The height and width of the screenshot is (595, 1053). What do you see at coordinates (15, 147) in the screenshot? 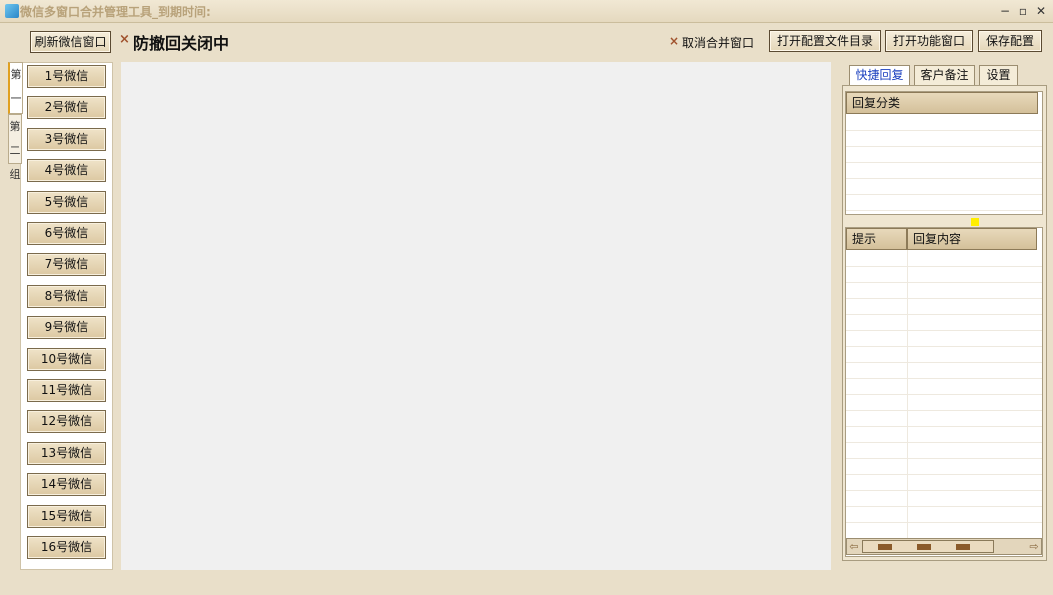
I see `group-tab-2: 第二组` at bounding box center [15, 147].